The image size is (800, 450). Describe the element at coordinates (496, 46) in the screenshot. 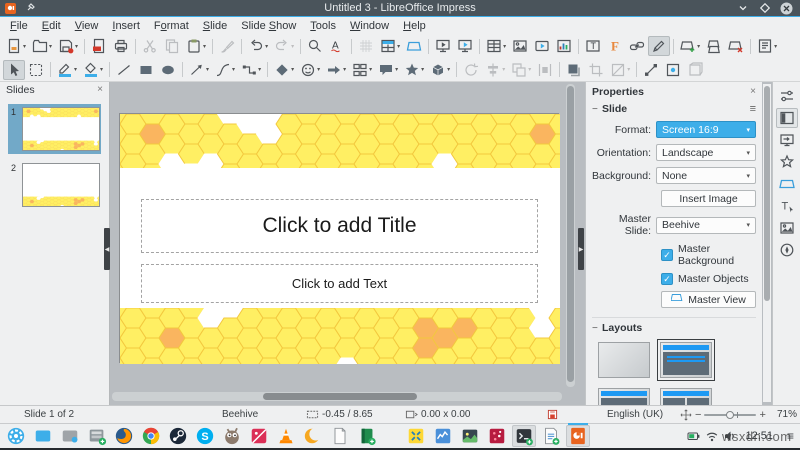

I see `insert-table-button: ▾` at that location.